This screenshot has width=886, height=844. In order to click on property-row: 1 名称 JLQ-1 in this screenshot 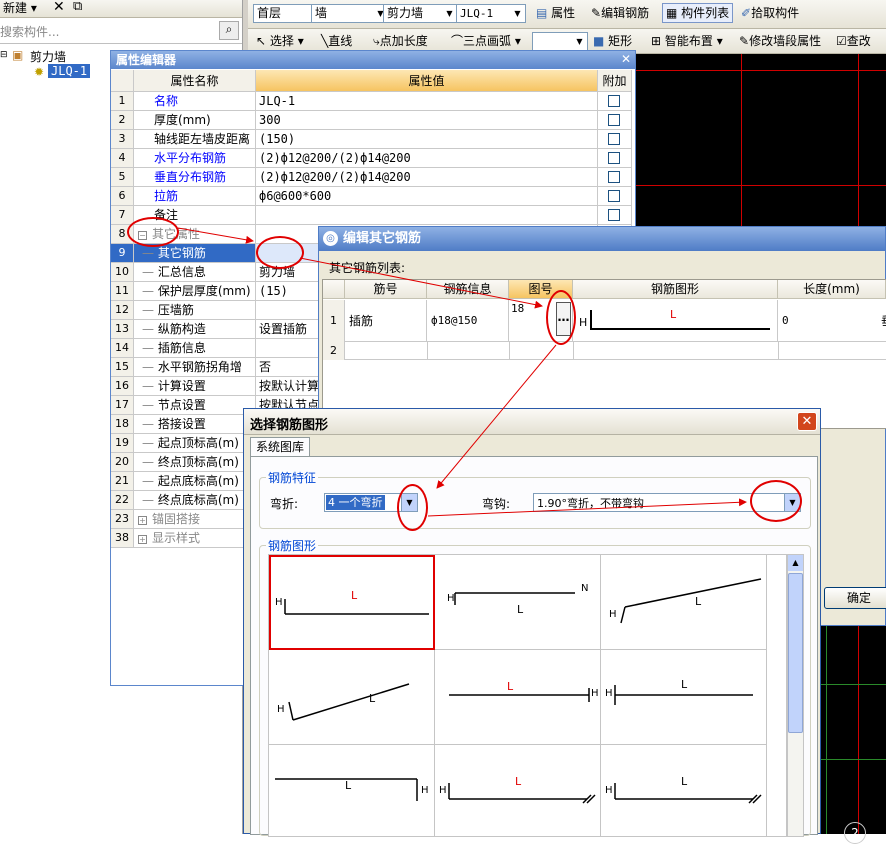, I will do `click(372, 101)`.